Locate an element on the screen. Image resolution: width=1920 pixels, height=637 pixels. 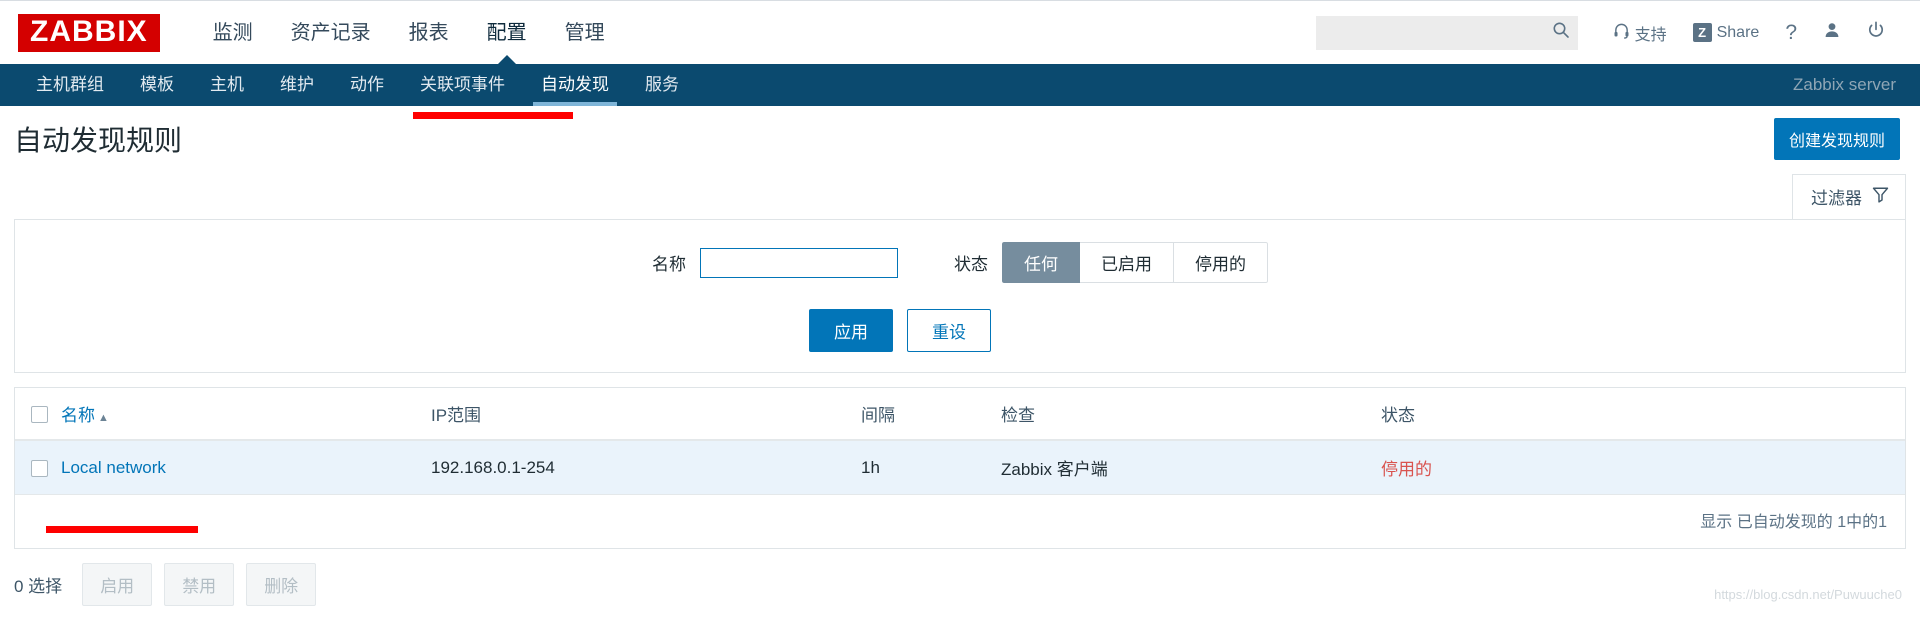
filter-actions: 应用 重设 is located at coordinates (960, 330).